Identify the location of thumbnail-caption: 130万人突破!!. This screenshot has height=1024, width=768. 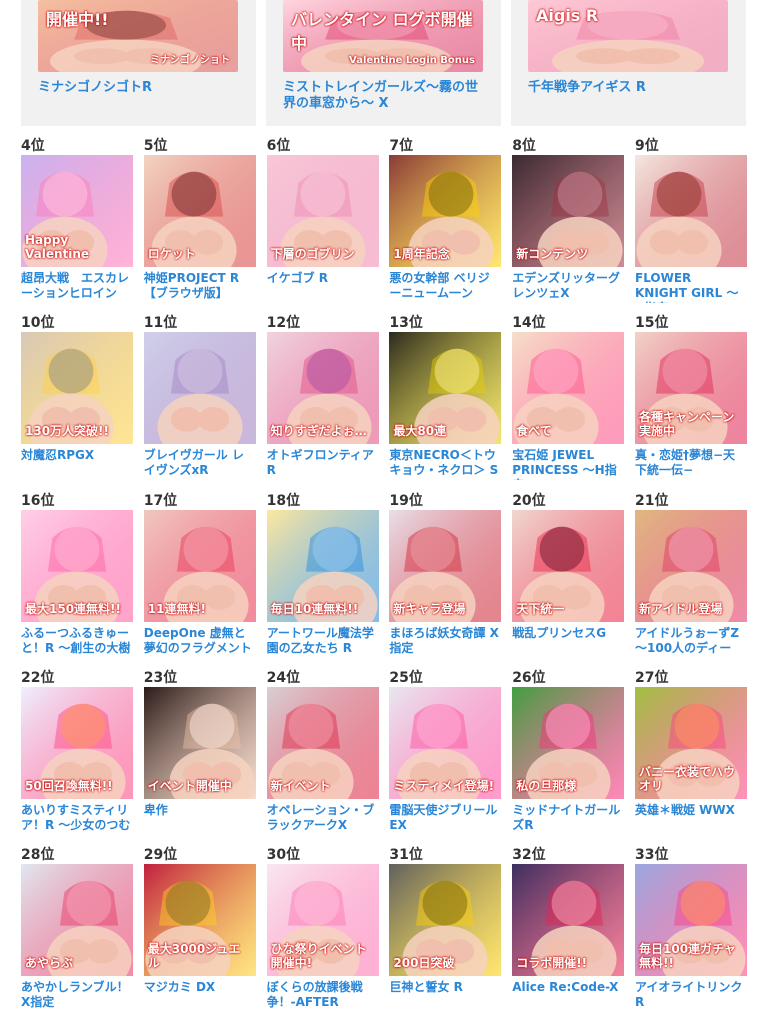
(67, 431).